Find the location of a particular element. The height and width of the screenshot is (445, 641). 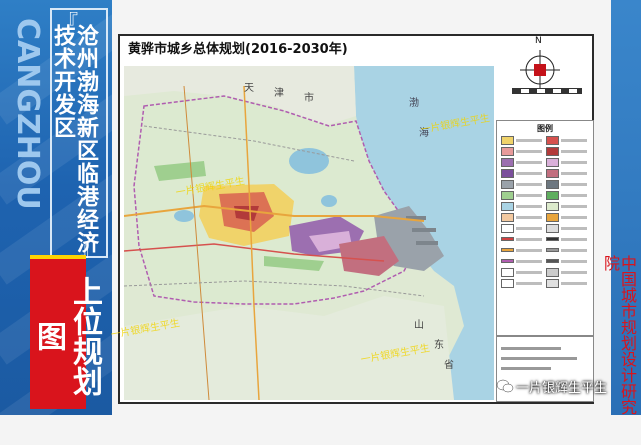

map-label-tian: 天 is located at coordinates (249, 88).